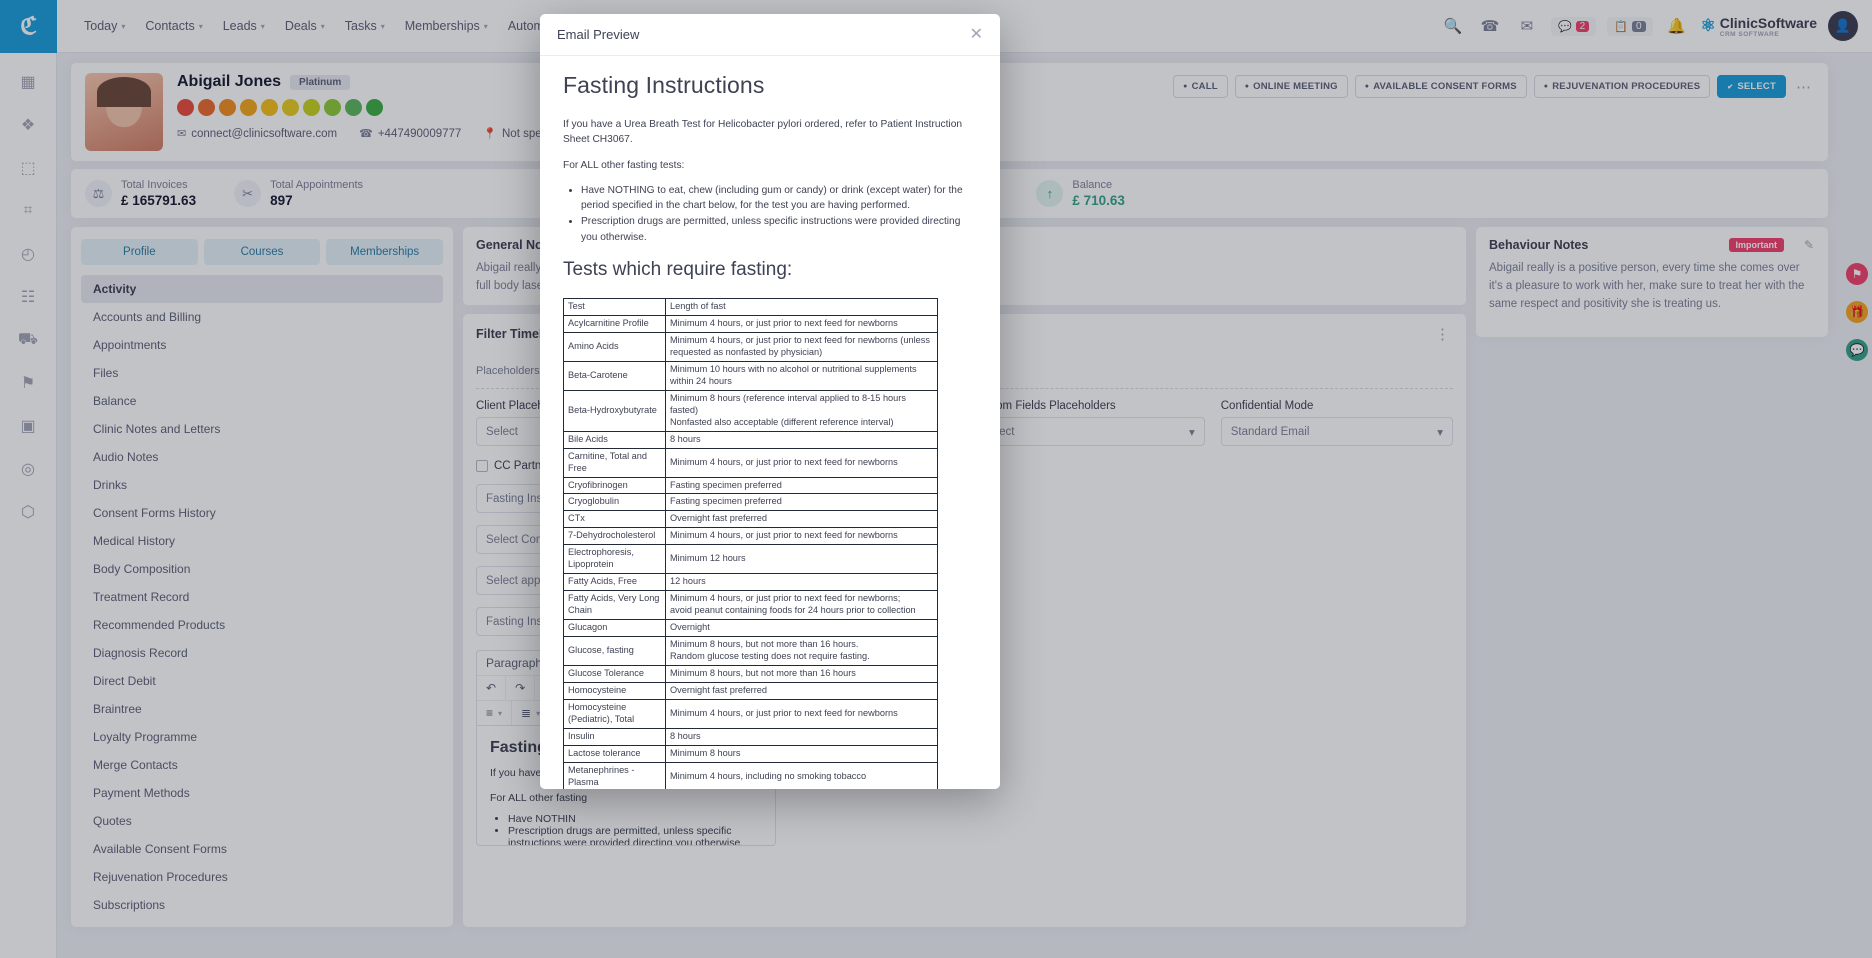  I want to click on test-name-cell: Glucose Tolerance, so click(614, 673).